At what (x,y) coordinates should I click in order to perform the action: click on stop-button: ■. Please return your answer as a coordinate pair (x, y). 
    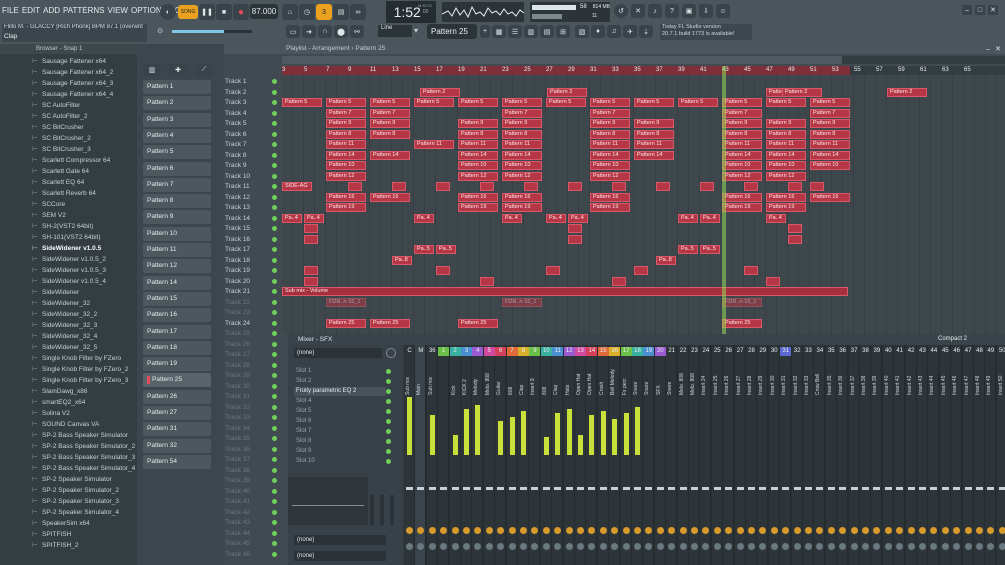
    Looking at the image, I should click on (224, 12).